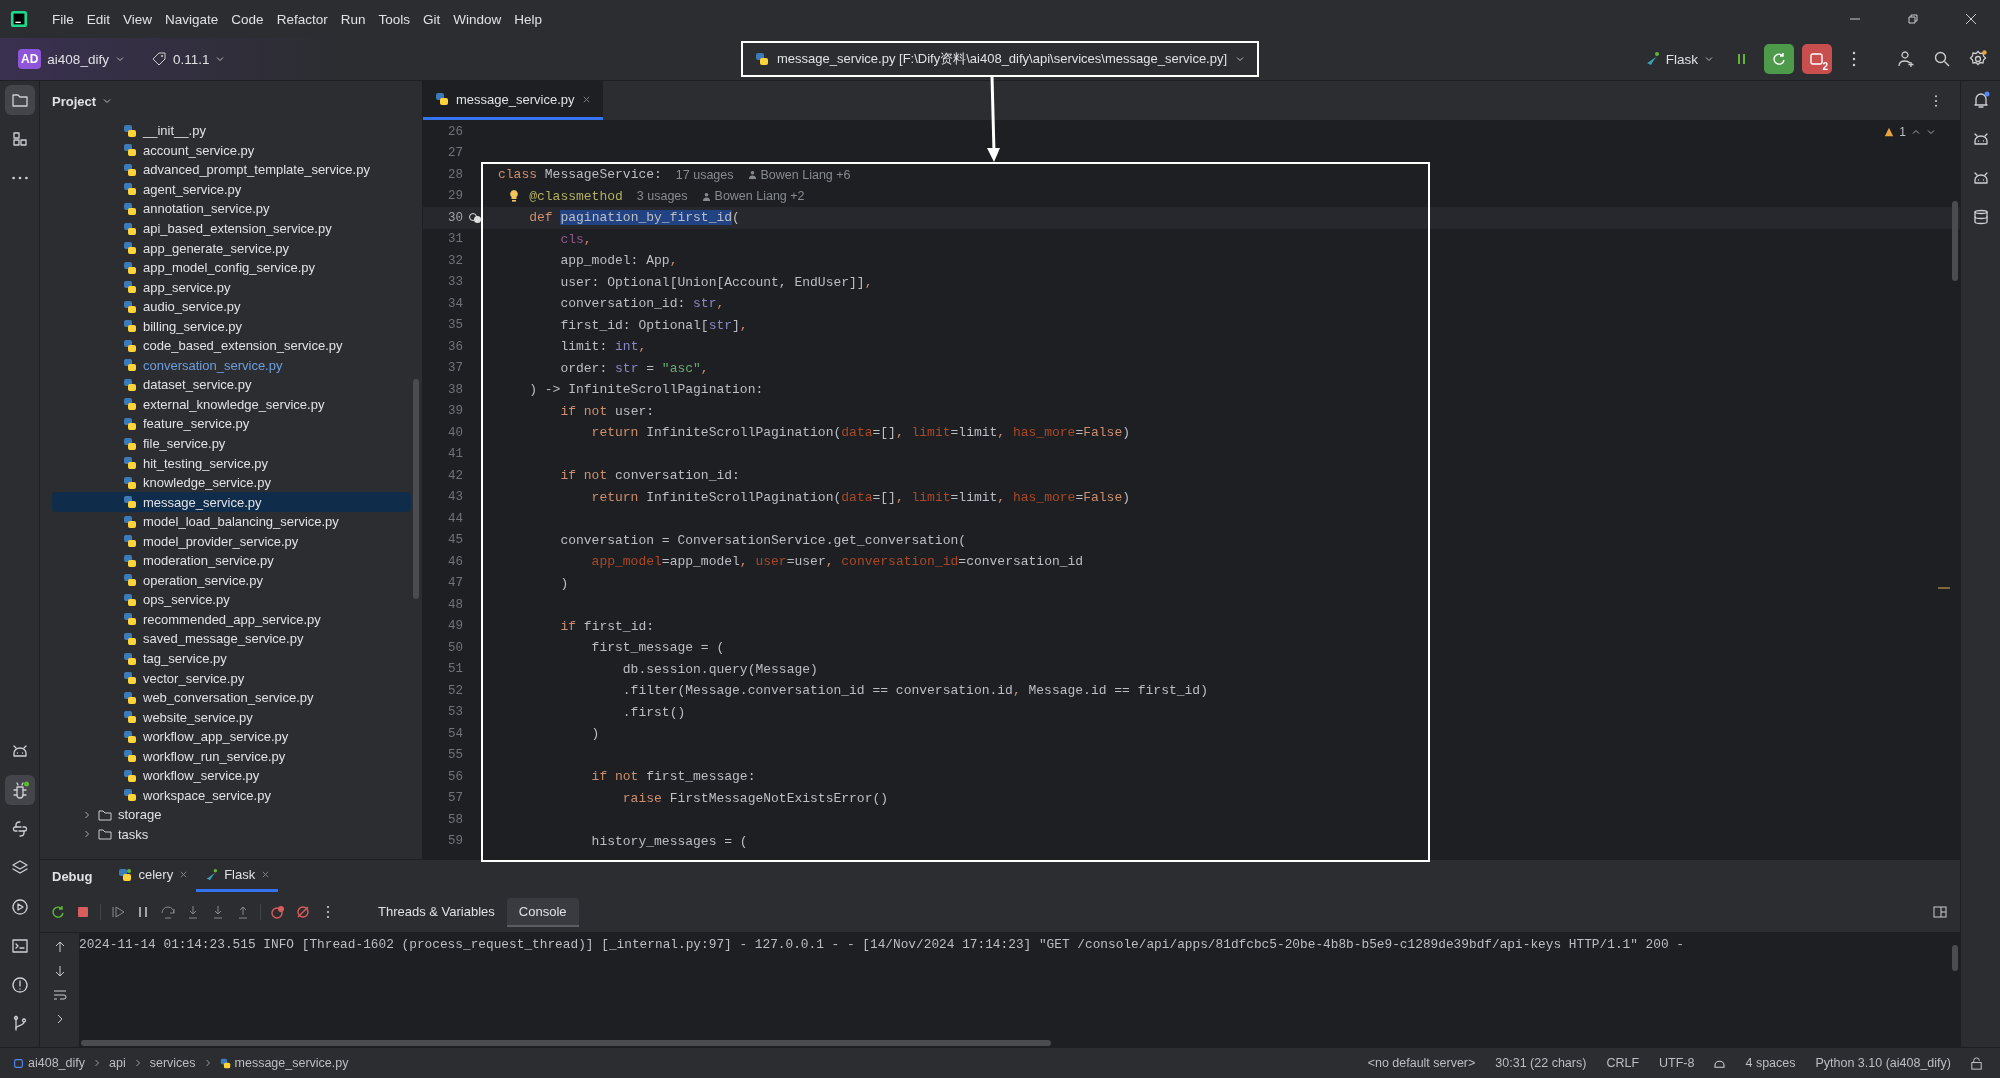 This screenshot has width=2000, height=1078. Describe the element at coordinates (1976, 1063) in the screenshot. I see `lock-icon` at that location.